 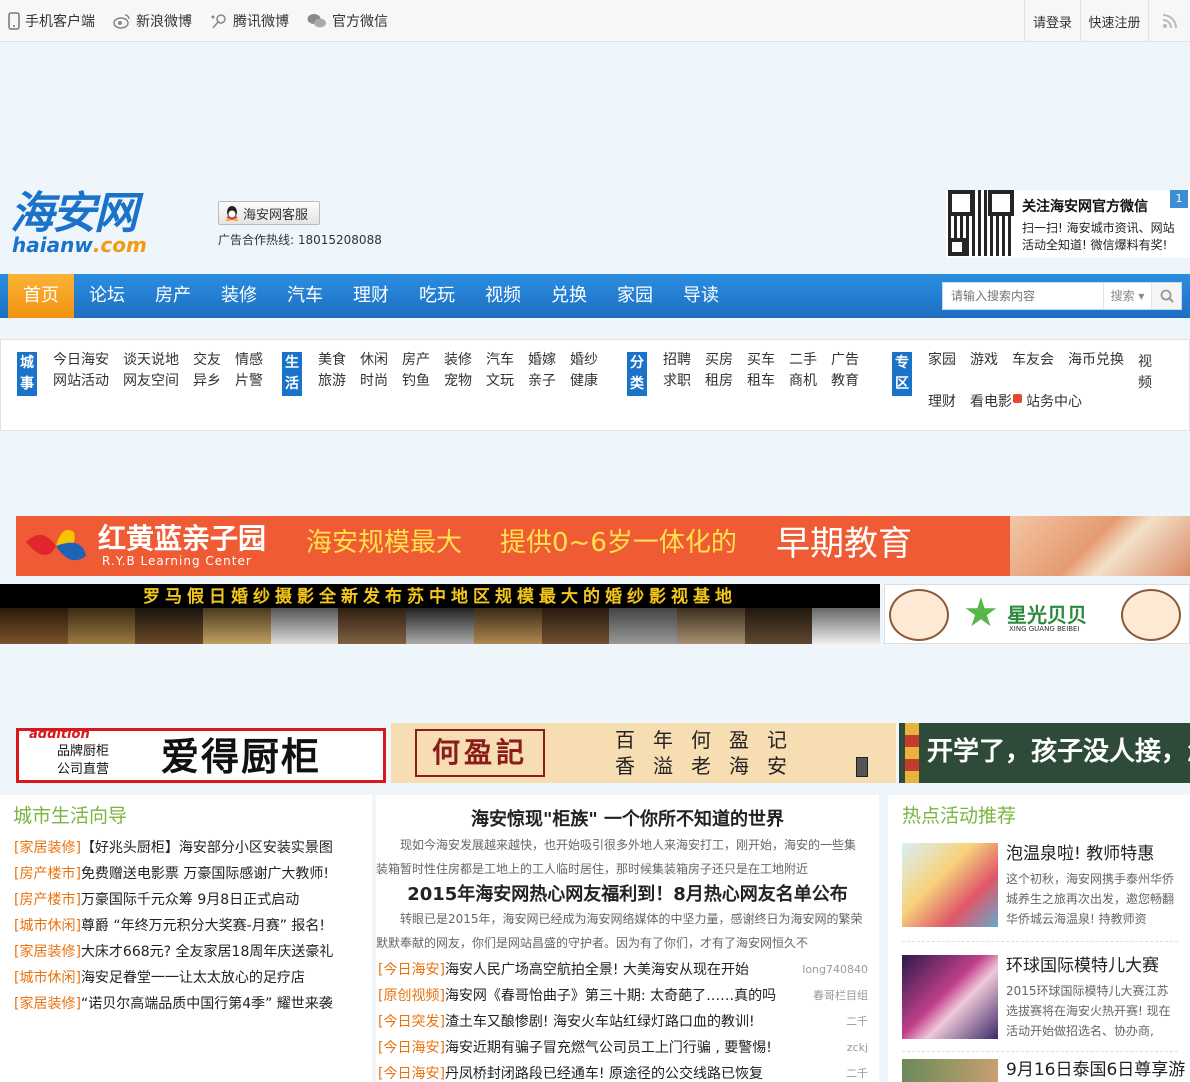 I want to click on category-link: 文玩, so click(x=507, y=381).